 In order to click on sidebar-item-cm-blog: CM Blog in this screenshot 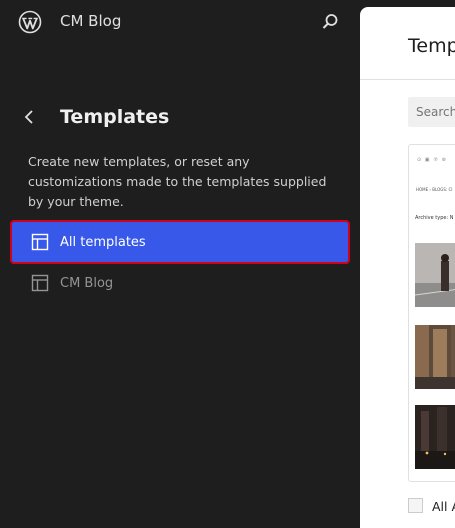, I will do `click(180, 283)`.